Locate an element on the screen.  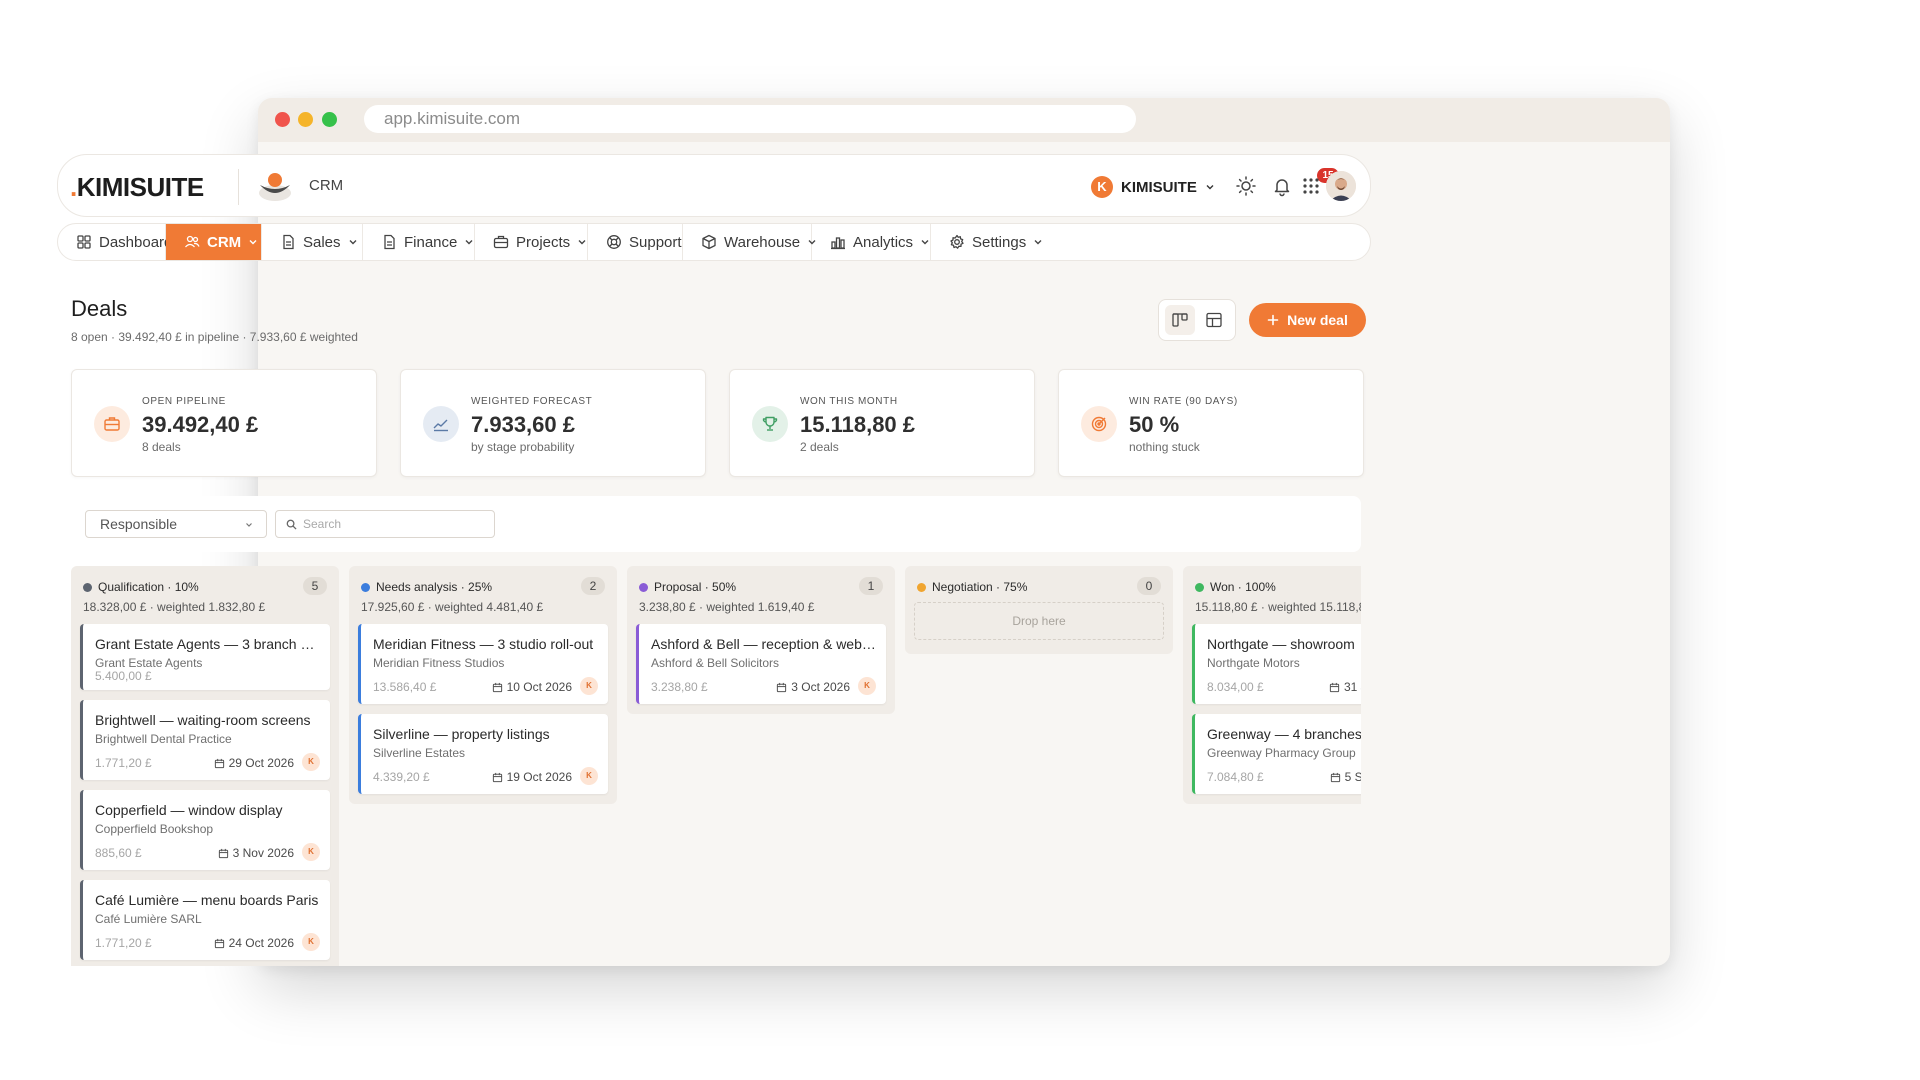
tenant-badge: K is located at coordinates (1102, 187).